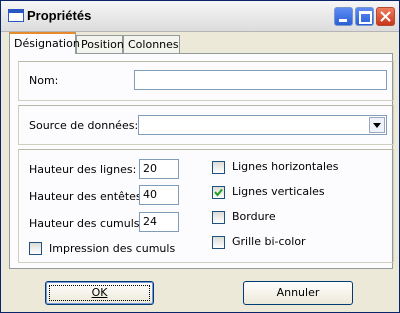 Image resolution: width=400 pixels, height=313 pixels. What do you see at coordinates (343, 16) in the screenshot?
I see `minimize-button` at bounding box center [343, 16].